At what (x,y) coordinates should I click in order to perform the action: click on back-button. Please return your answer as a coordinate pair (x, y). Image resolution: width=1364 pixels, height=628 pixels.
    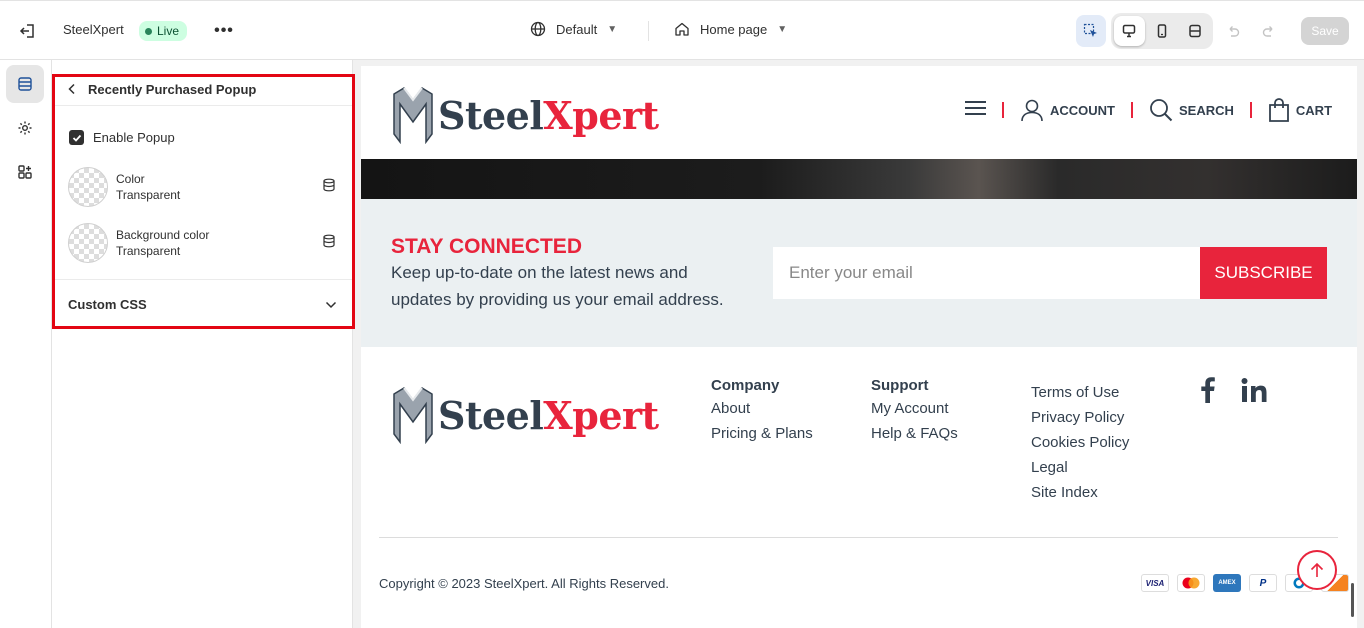
    Looking at the image, I should click on (72, 90).